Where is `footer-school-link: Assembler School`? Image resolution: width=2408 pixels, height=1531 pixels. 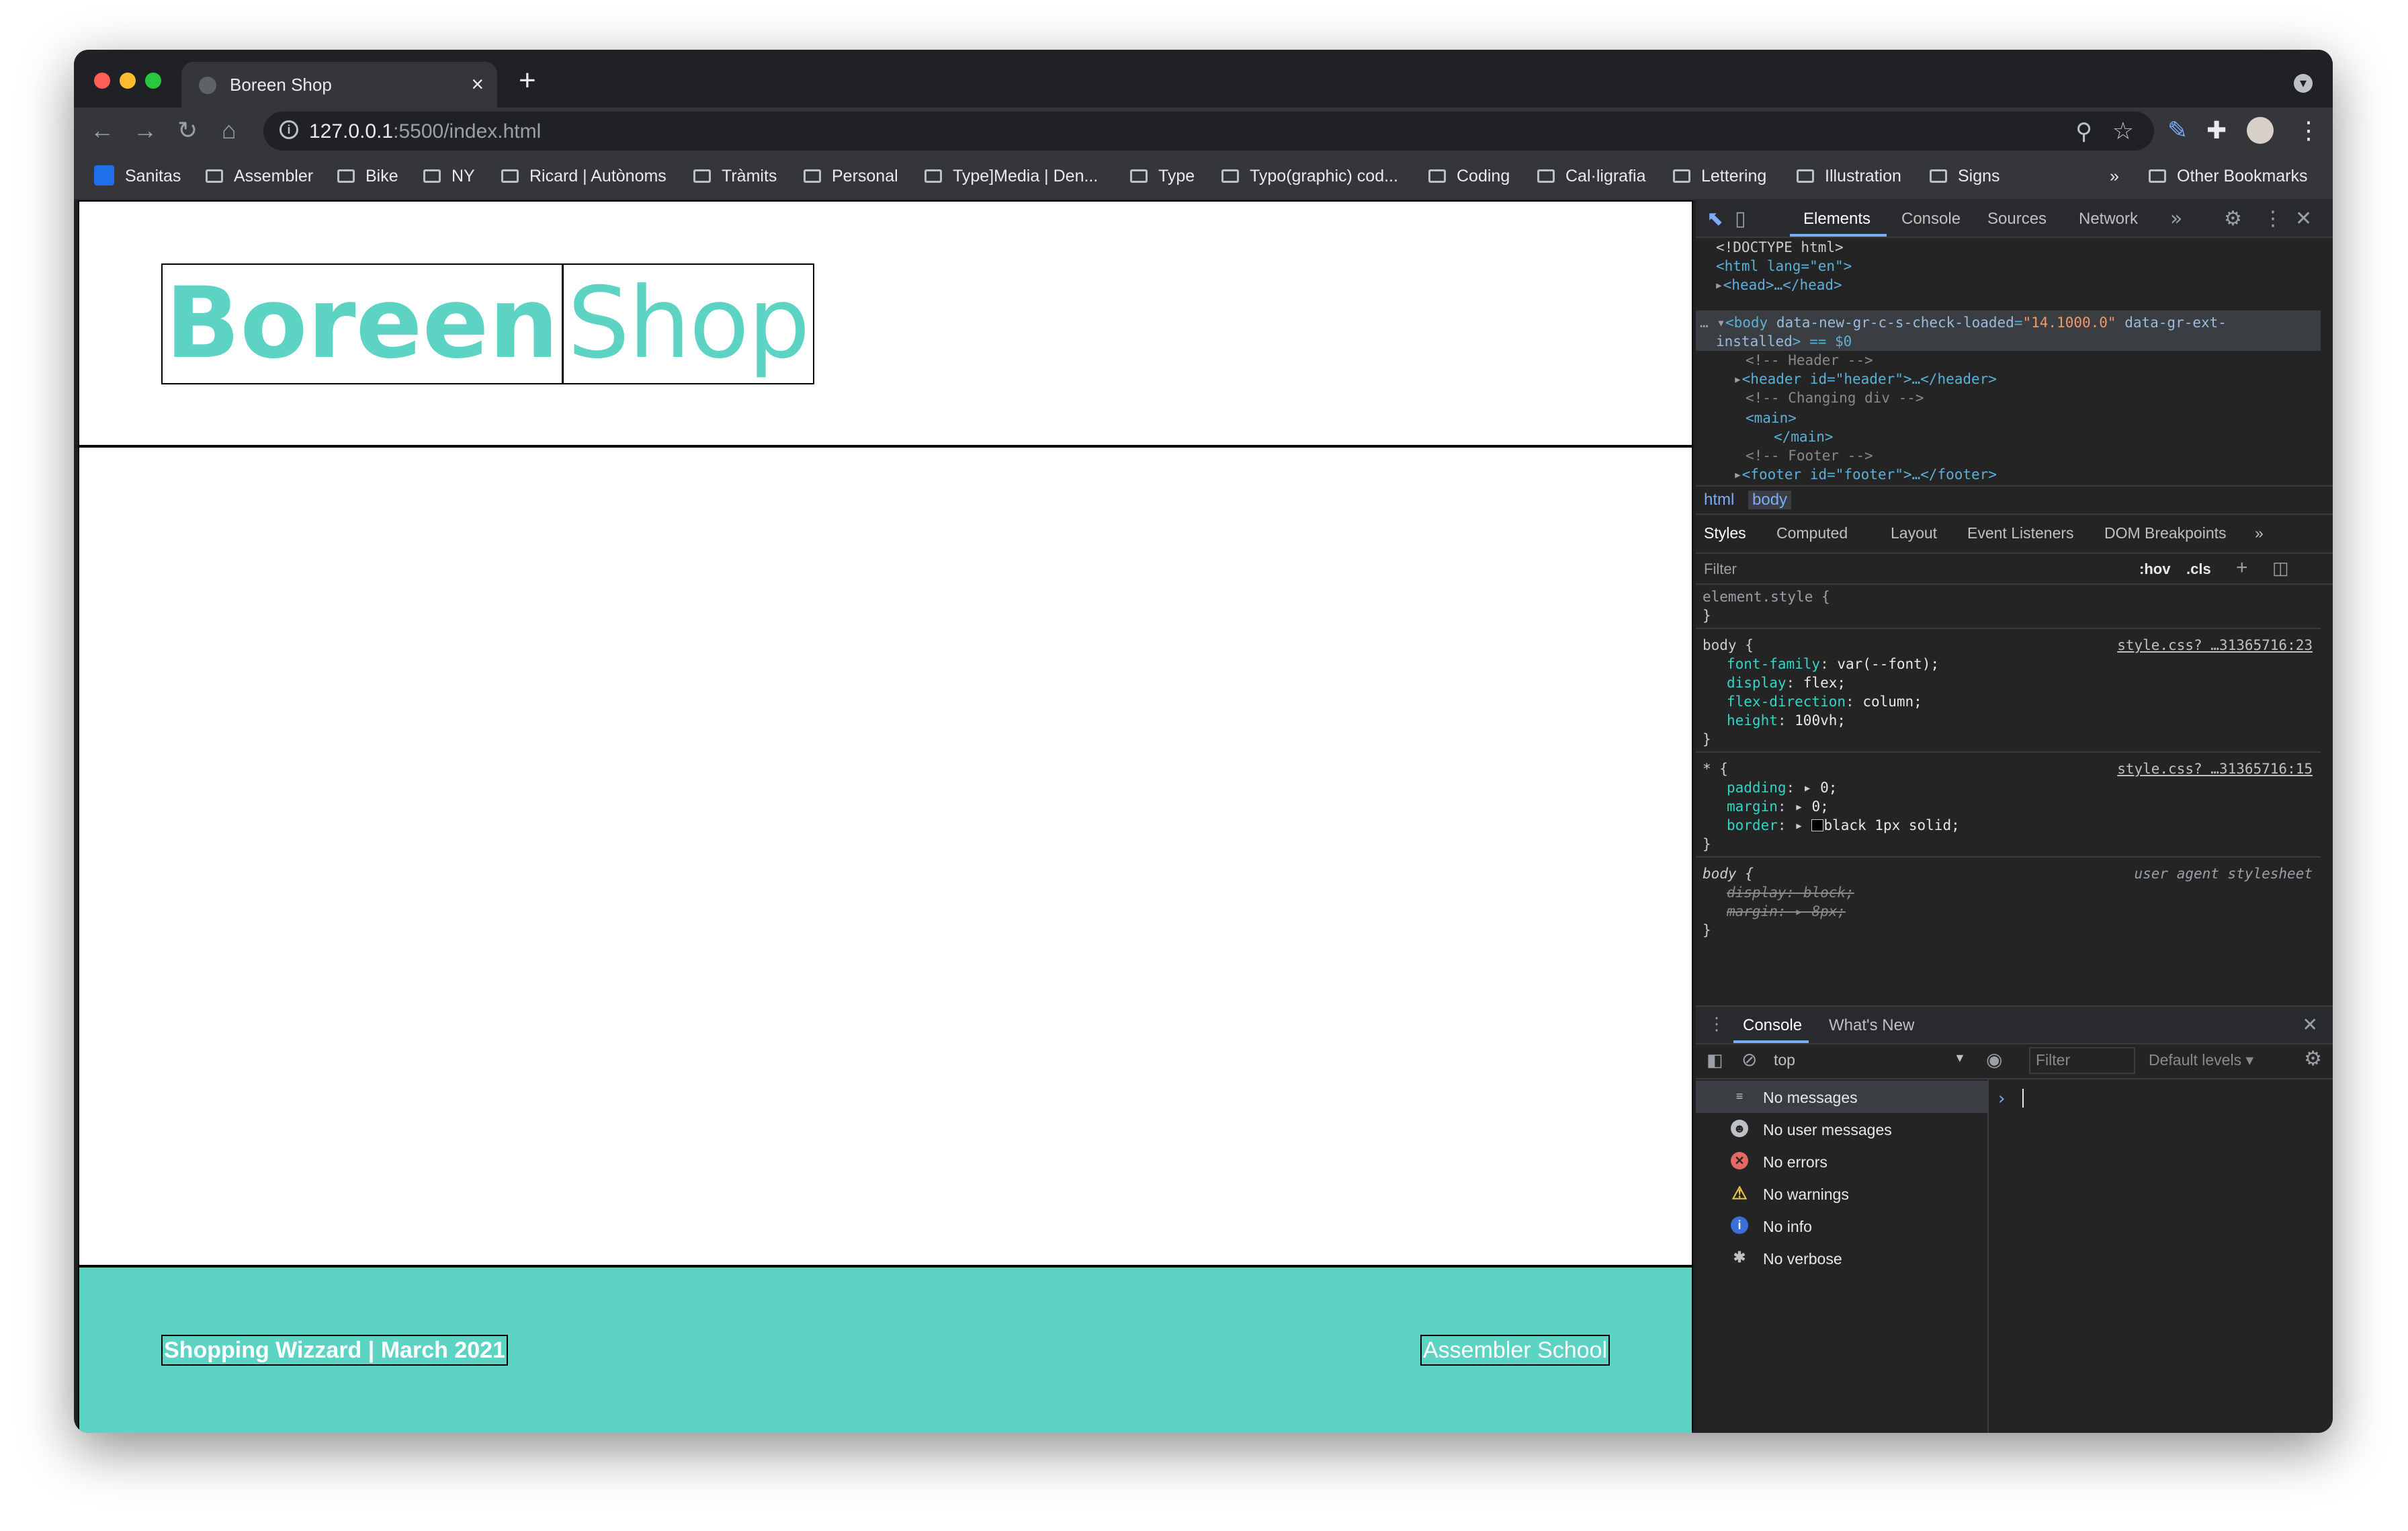
footer-school-link: Assembler School is located at coordinates (1515, 1350).